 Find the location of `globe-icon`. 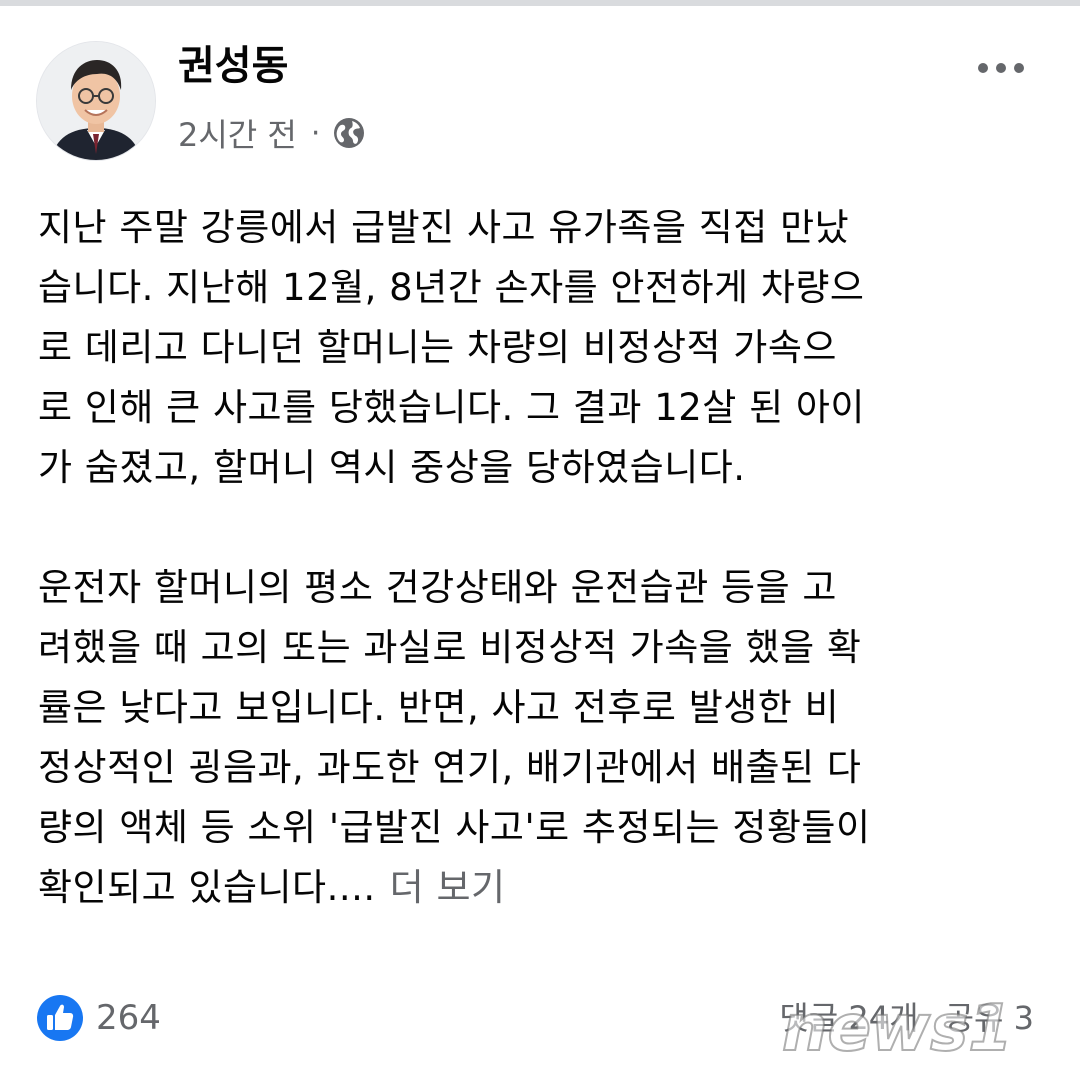

globe-icon is located at coordinates (349, 133).